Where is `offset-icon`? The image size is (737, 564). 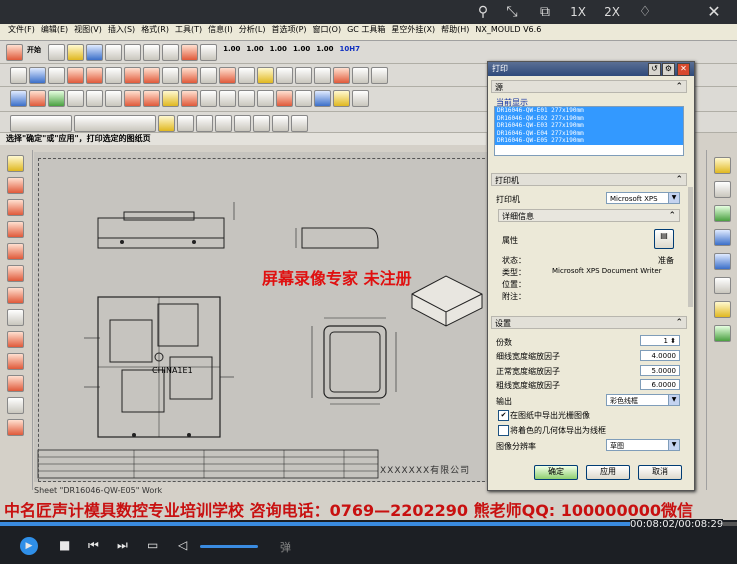
offset-icon is located at coordinates (170, 98).